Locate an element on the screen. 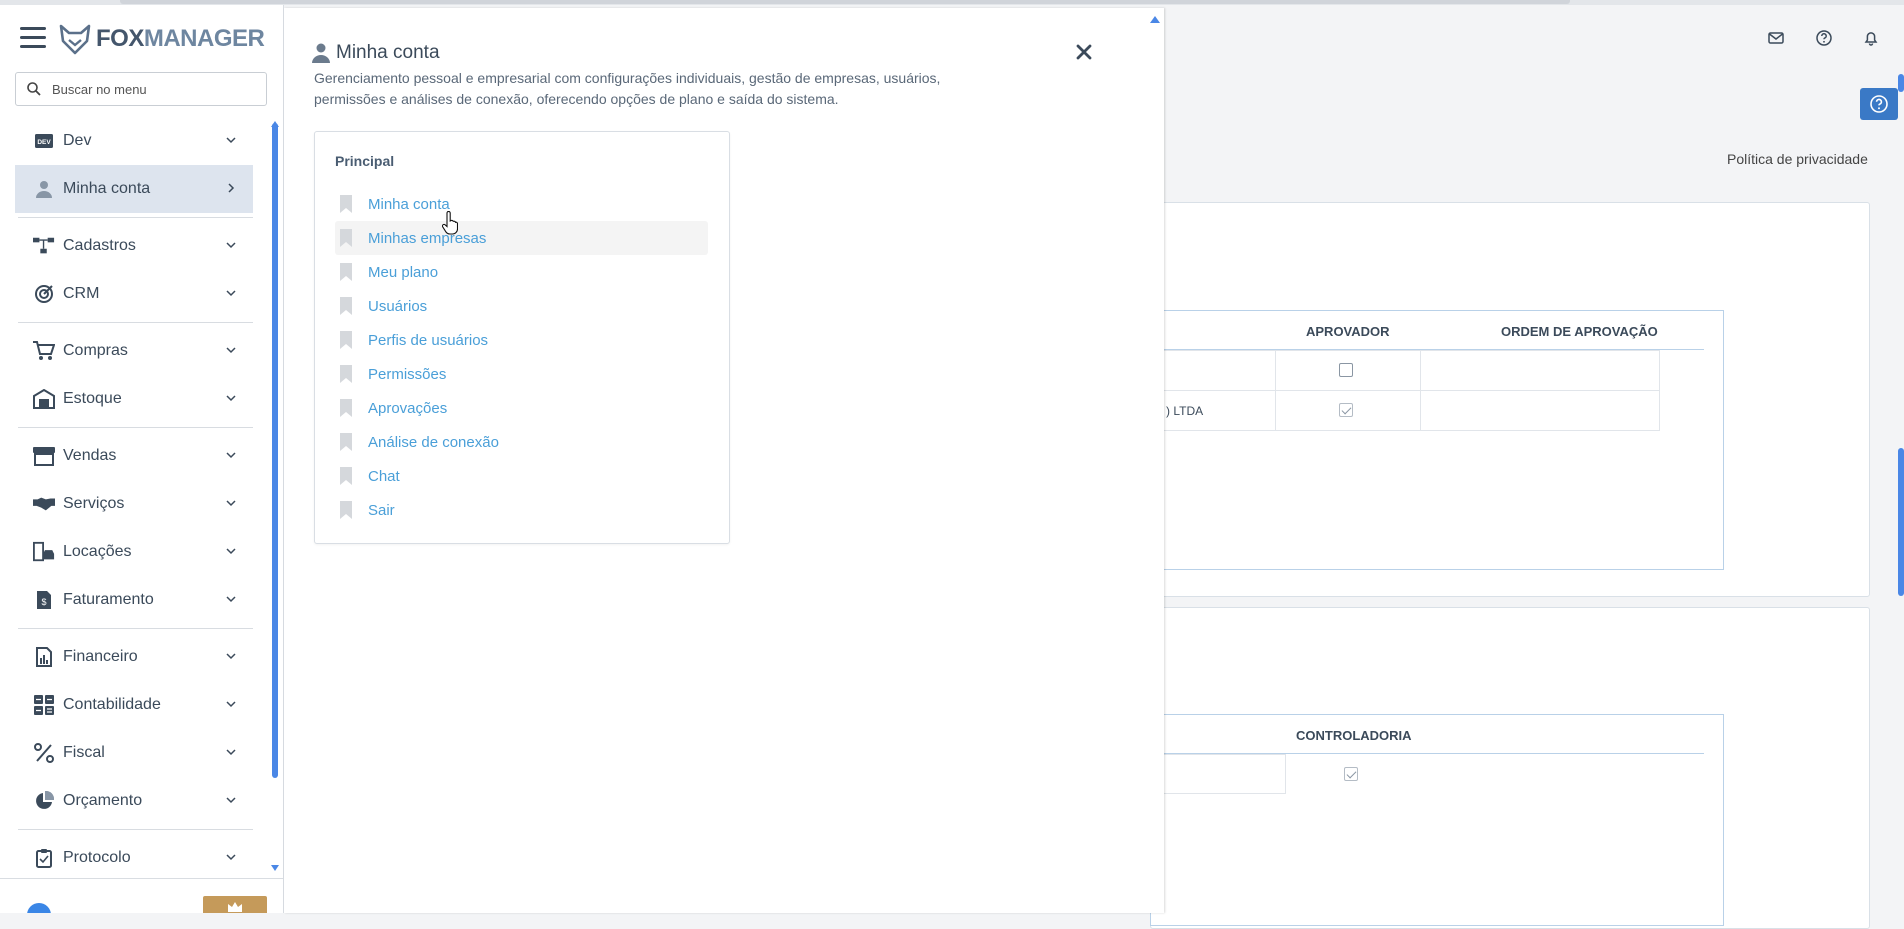  link-label: Sair is located at coordinates (381, 510).